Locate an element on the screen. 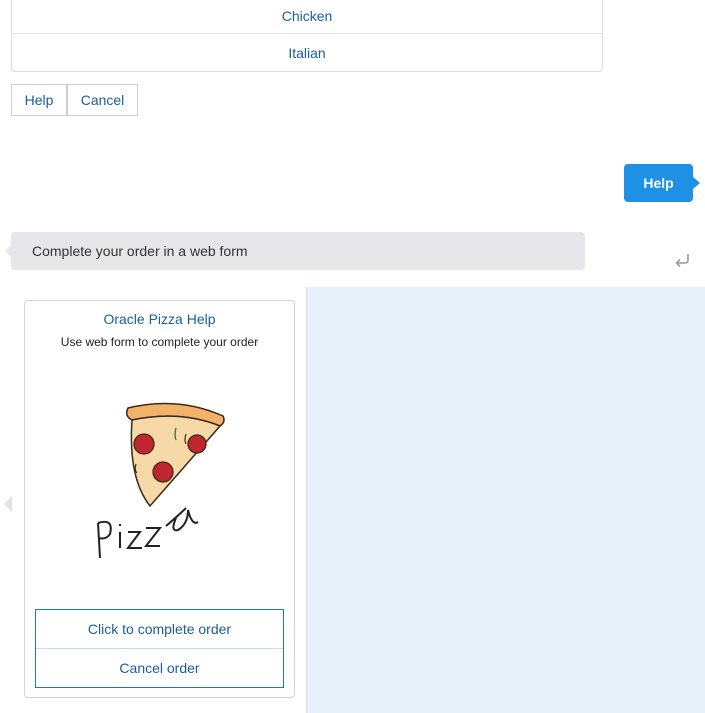  pizza-image is located at coordinates (161, 480).